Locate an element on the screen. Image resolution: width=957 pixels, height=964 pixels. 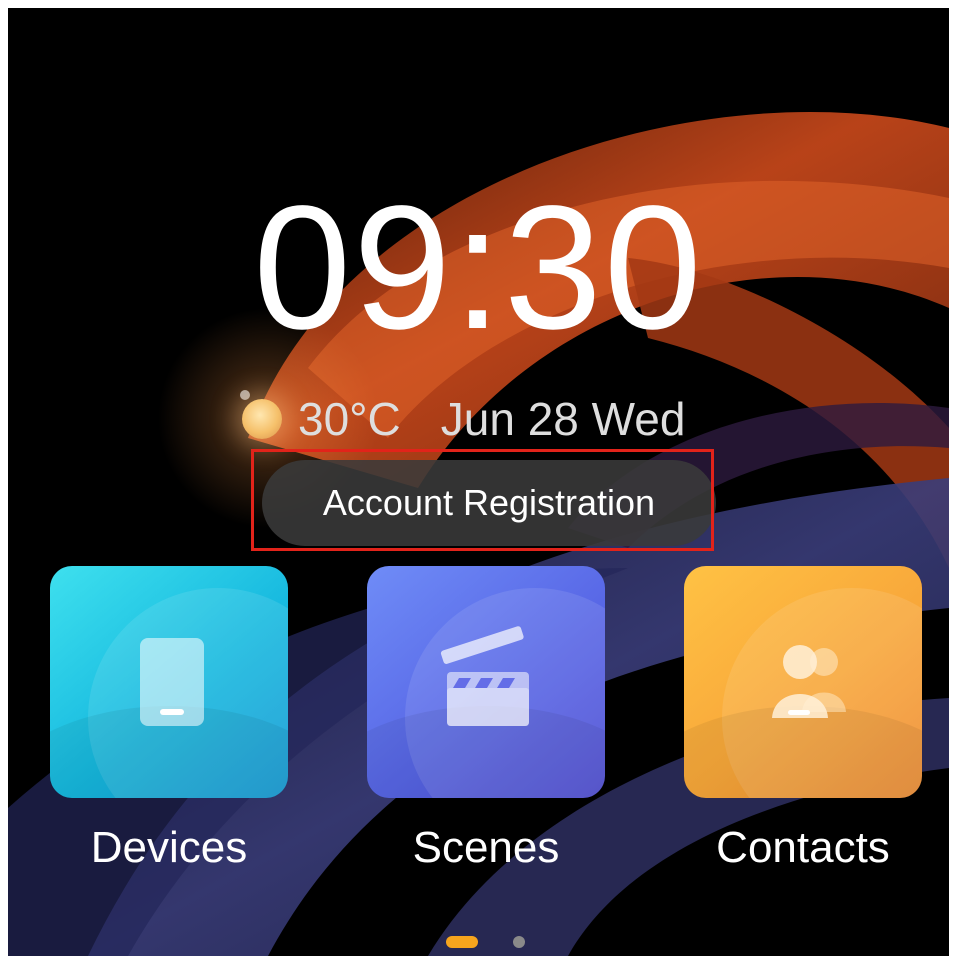
contacts-label: Contacts is located at coordinates (801, 848).